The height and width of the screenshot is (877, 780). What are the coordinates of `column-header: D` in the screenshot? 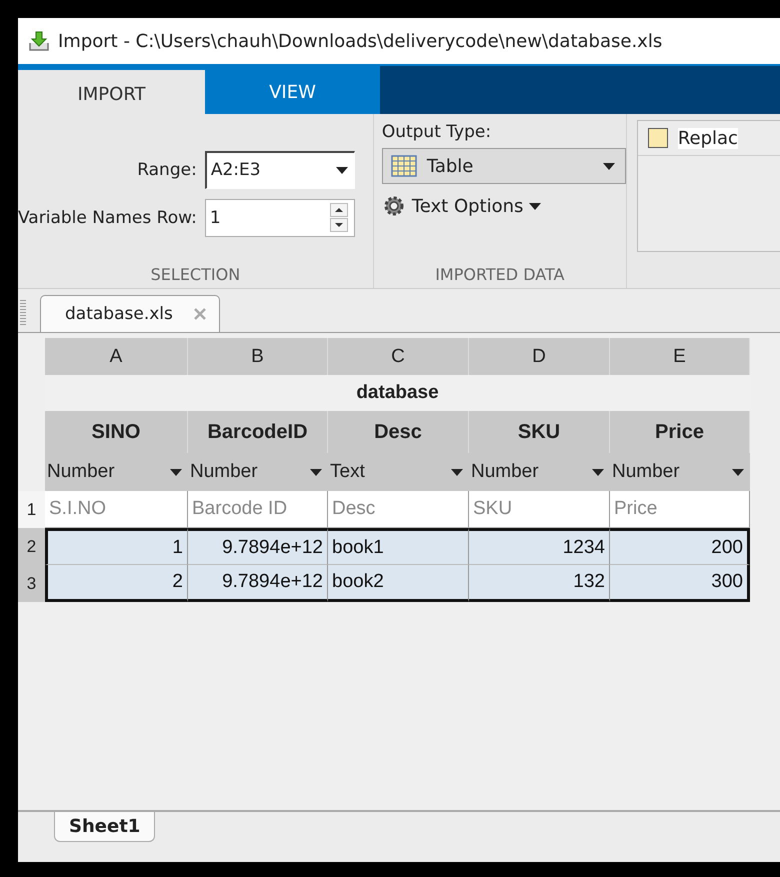 It's located at (539, 356).